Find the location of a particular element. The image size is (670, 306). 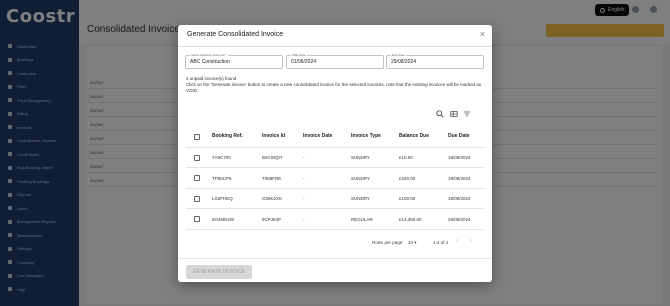

balance-due-cell: £10.00 is located at coordinates (406, 157).